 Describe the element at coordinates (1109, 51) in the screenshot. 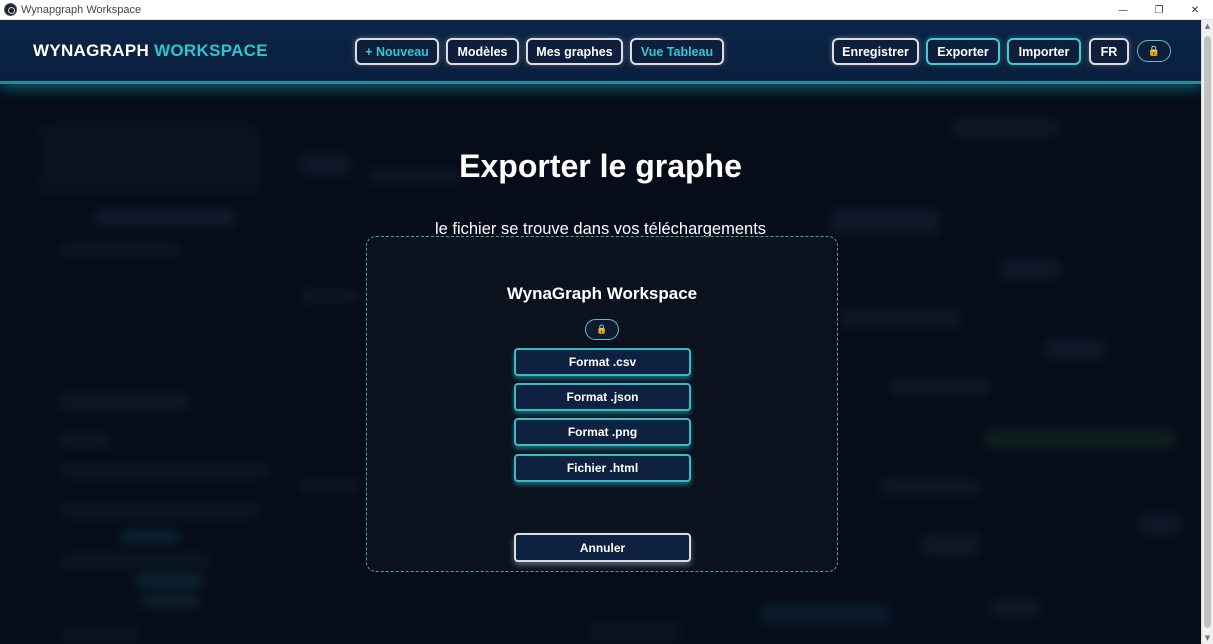

I see `language-button: FR` at that location.